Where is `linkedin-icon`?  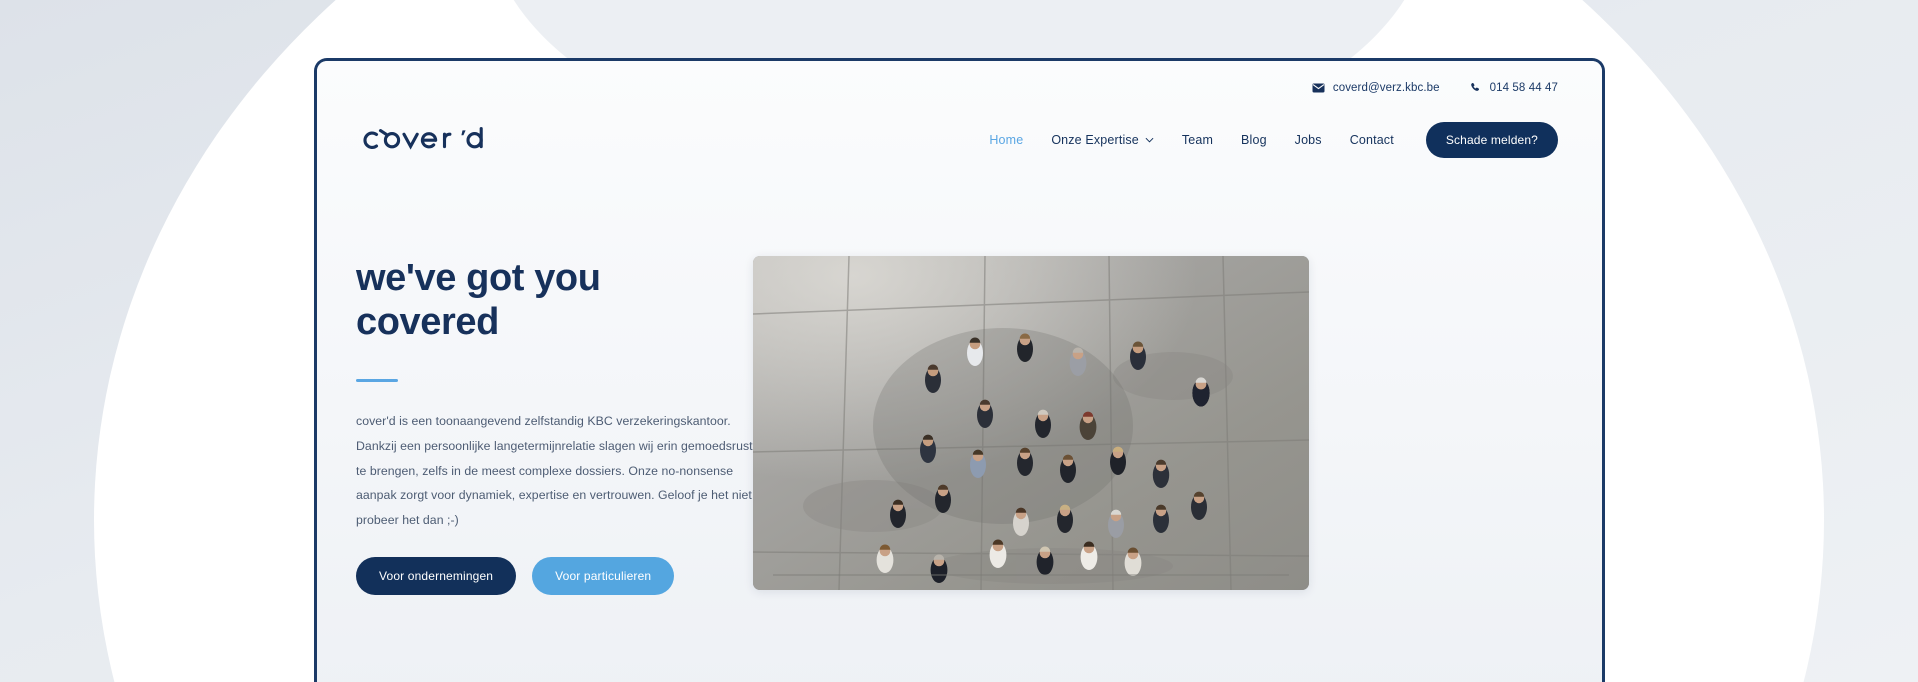 linkedin-icon is located at coordinates (314, 465).